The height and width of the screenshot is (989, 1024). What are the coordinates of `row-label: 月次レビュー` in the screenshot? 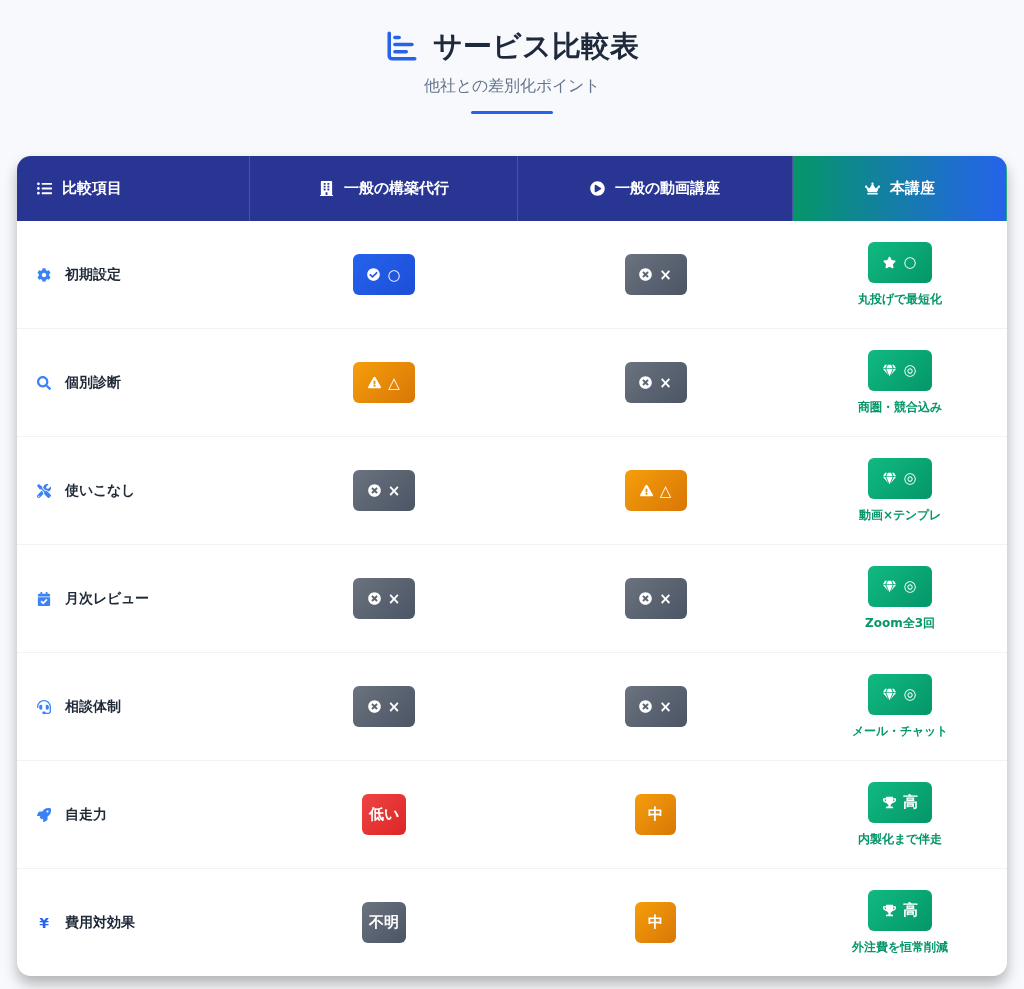 It's located at (107, 598).